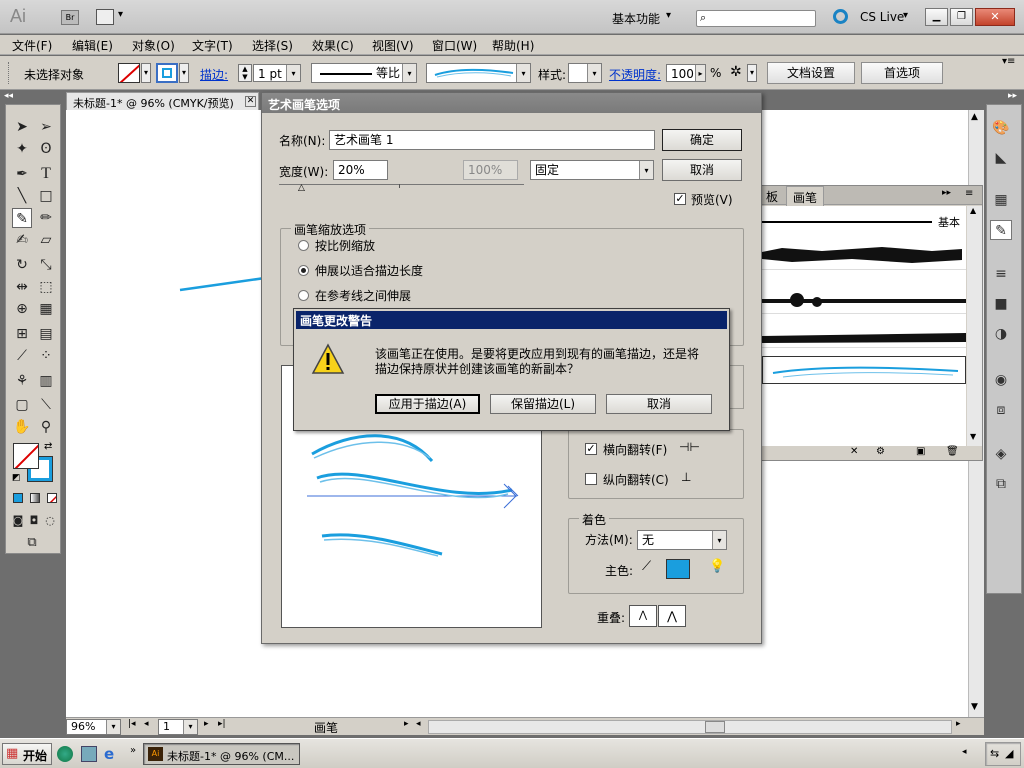 This screenshot has width=1024, height=768. I want to click on rotate-tool-icon: ↻, so click(22, 265).